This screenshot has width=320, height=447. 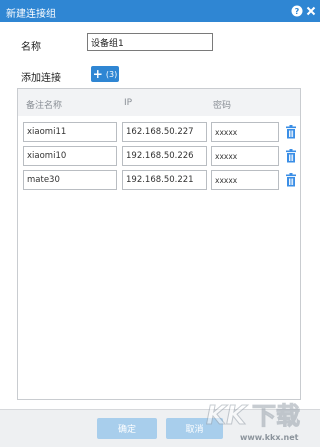 I want to click on column-password: 密码, so click(x=222, y=106).